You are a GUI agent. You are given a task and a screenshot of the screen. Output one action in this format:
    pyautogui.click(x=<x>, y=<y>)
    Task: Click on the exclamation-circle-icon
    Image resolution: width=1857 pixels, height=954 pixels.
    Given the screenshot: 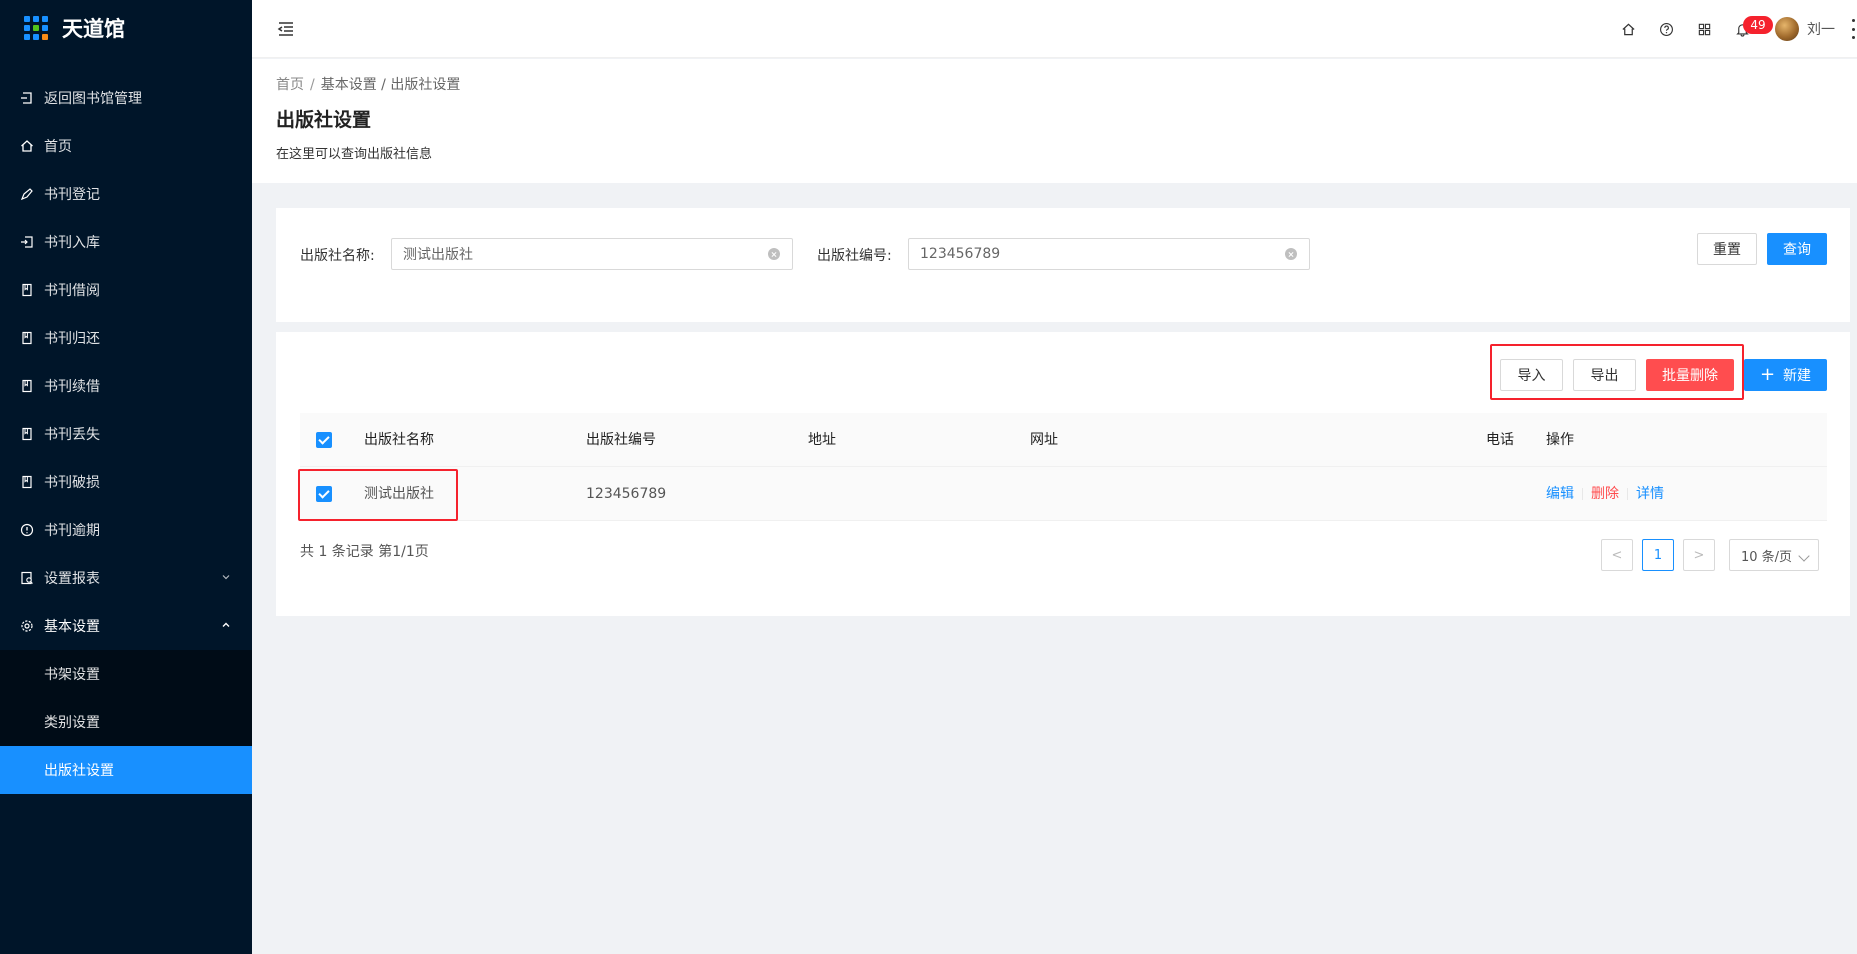 What is the action you would take?
    pyautogui.click(x=27, y=530)
    